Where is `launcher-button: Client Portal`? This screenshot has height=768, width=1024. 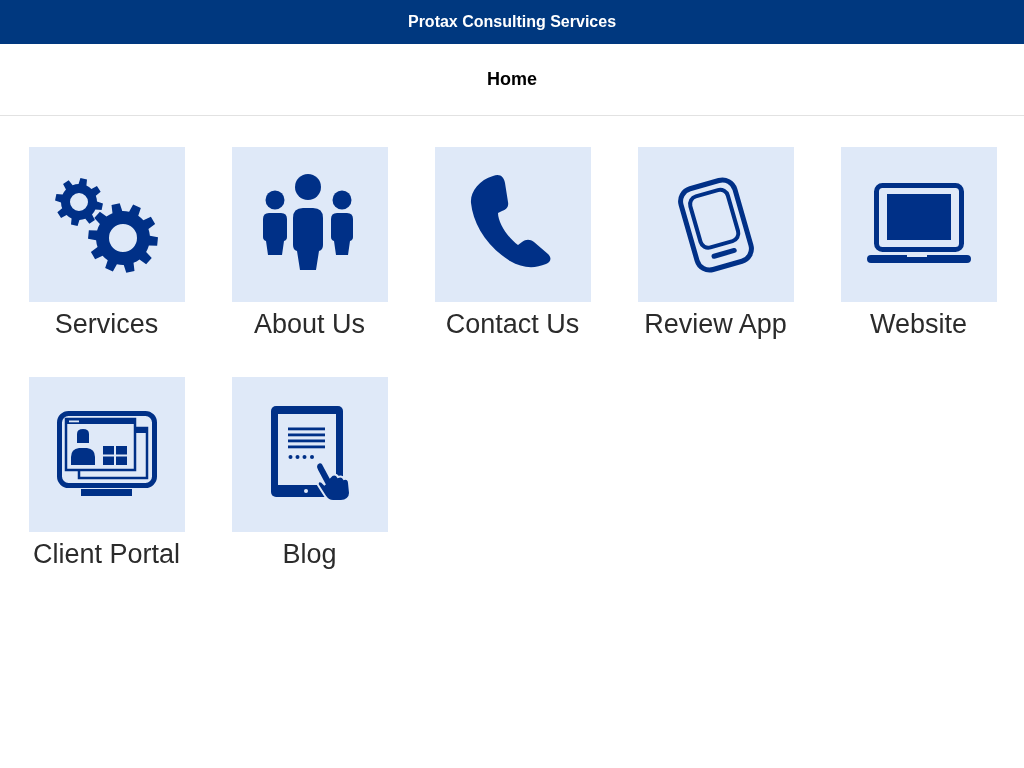 launcher-button: Client Portal is located at coordinates (106, 473).